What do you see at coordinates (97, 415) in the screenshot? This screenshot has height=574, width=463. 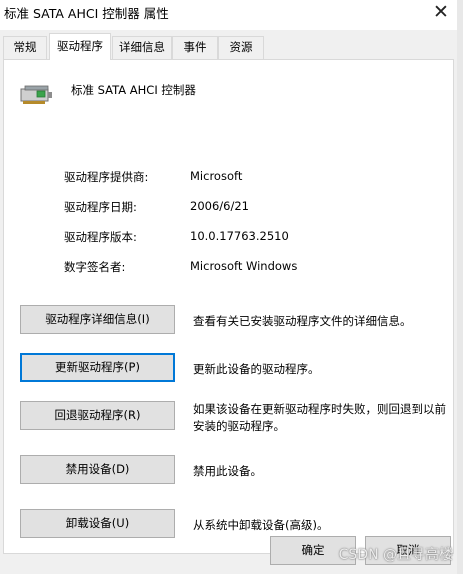 I see `roll-back-driver-button: 回退驱动程序(R)` at bounding box center [97, 415].